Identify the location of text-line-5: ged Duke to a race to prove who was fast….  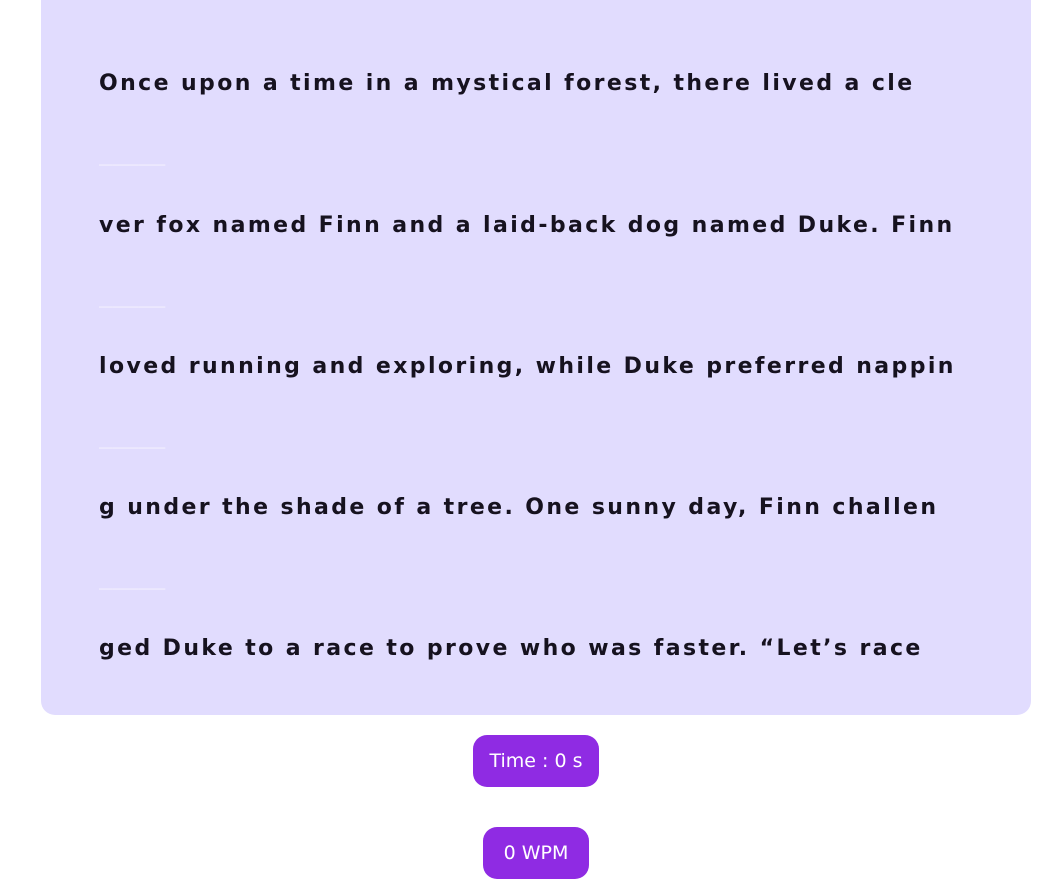
(511, 648).